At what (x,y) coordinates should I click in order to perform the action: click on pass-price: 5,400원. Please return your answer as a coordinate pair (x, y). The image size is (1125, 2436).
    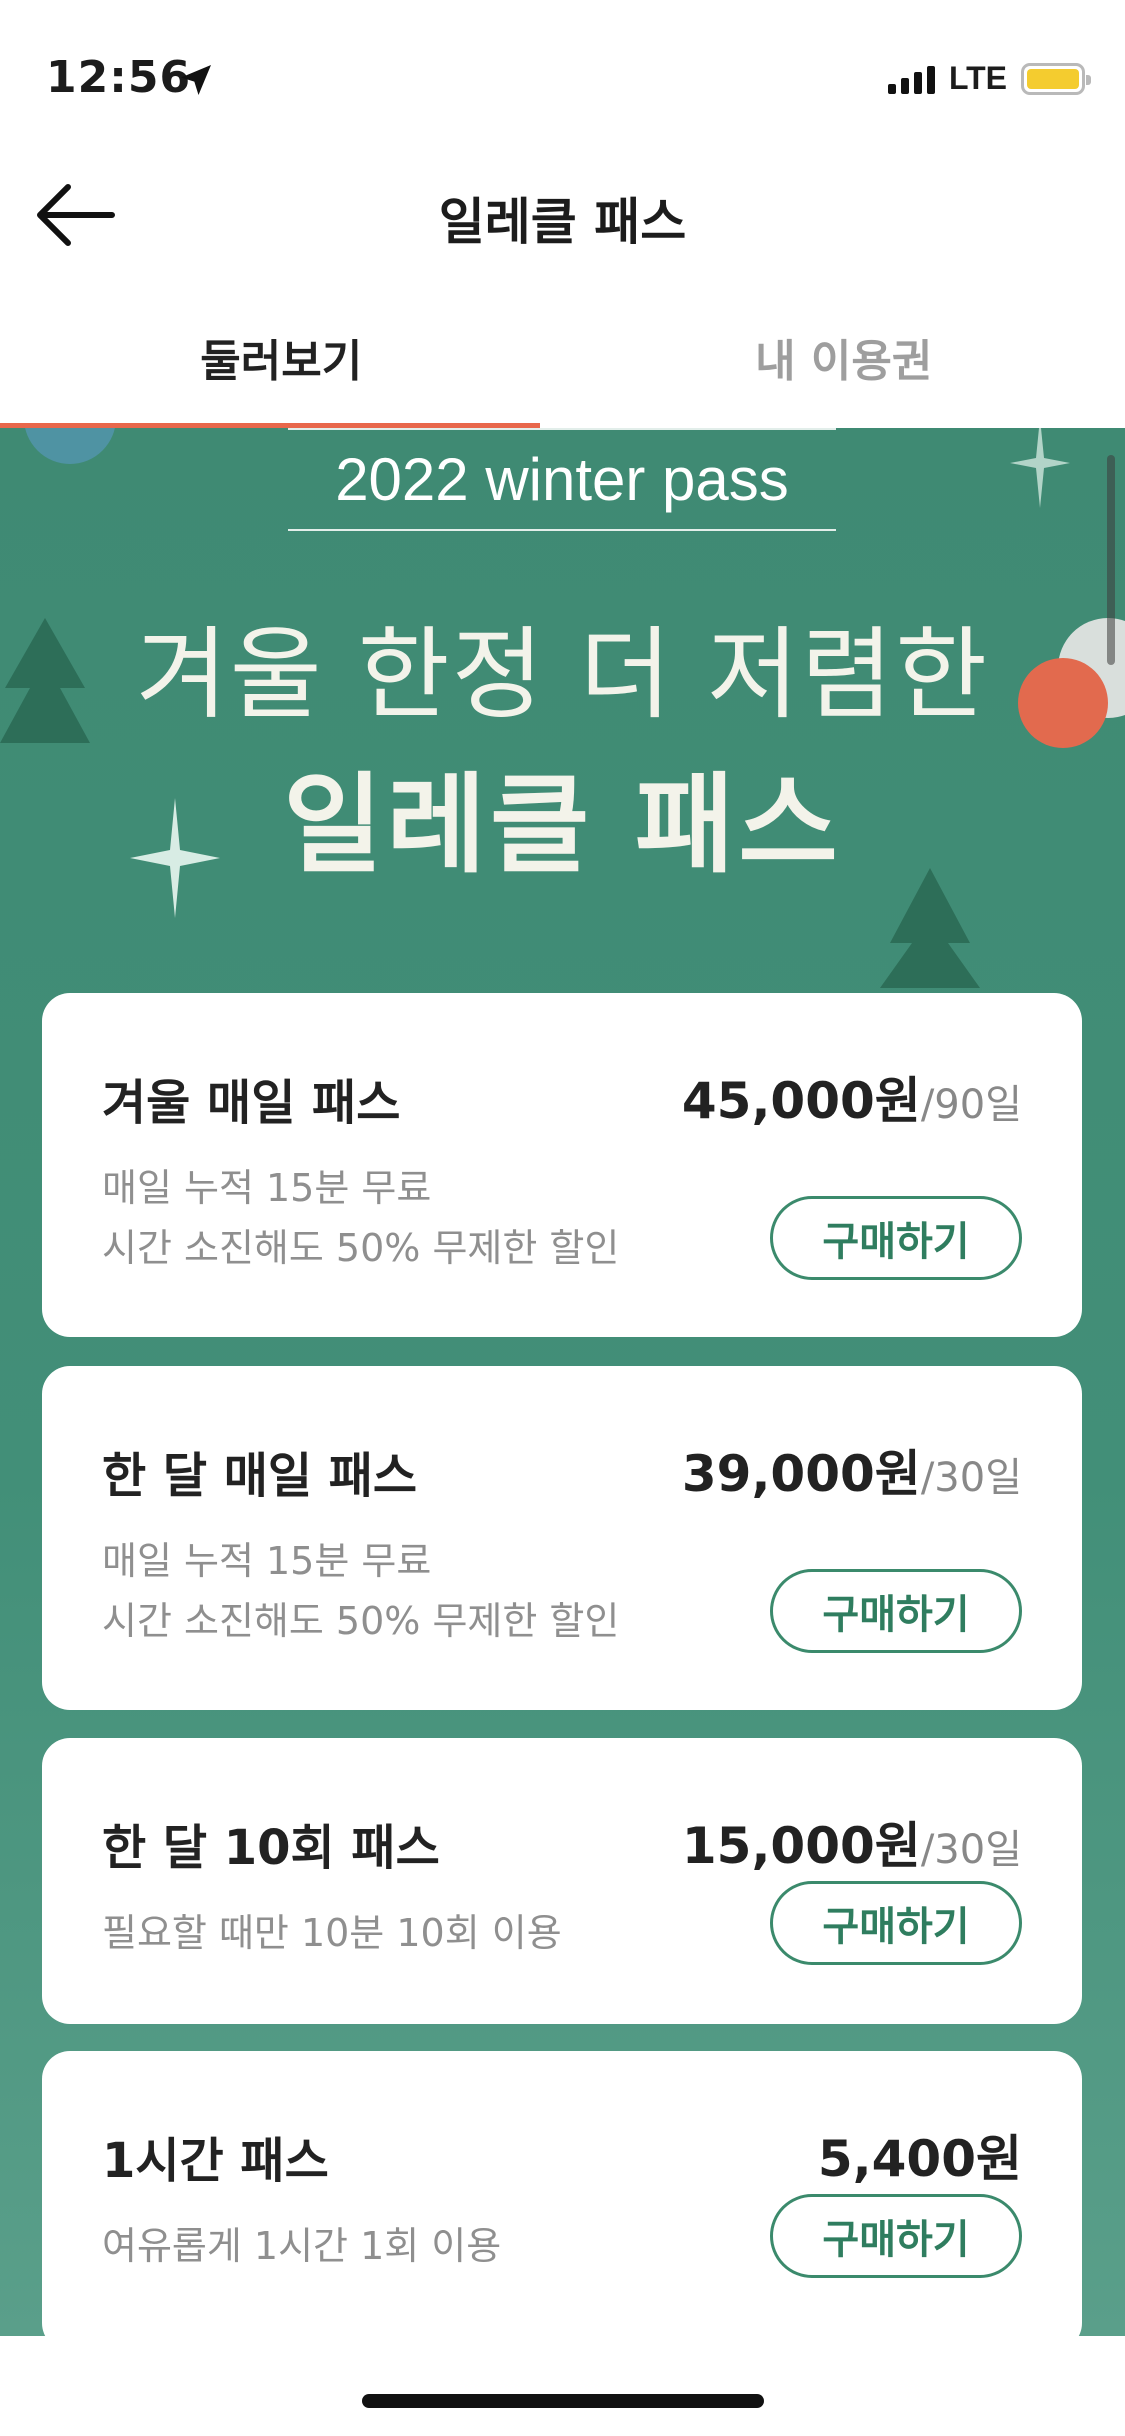
    Looking at the image, I should click on (920, 2155).